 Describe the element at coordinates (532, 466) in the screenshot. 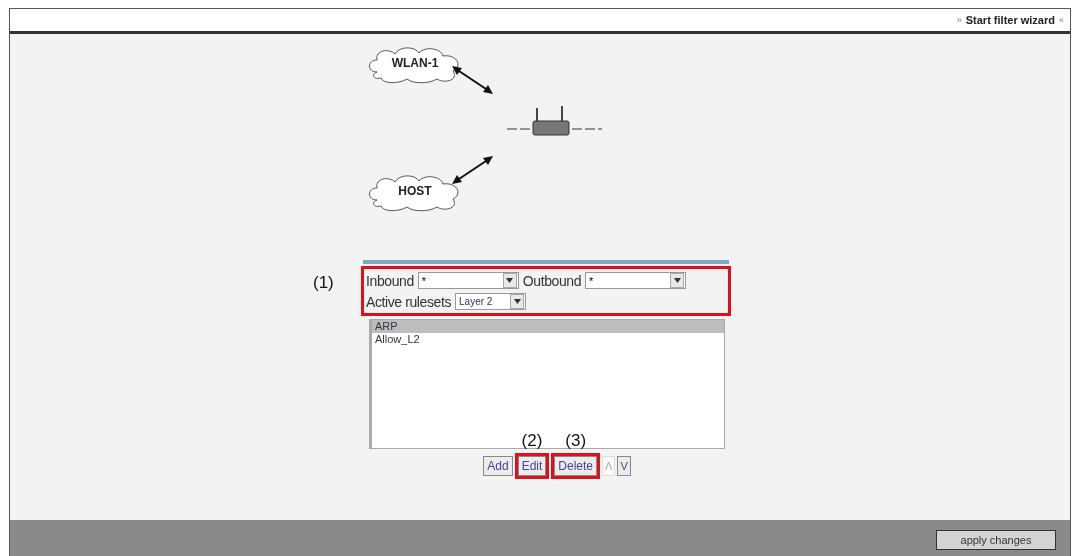

I see `action-button: Edit` at that location.